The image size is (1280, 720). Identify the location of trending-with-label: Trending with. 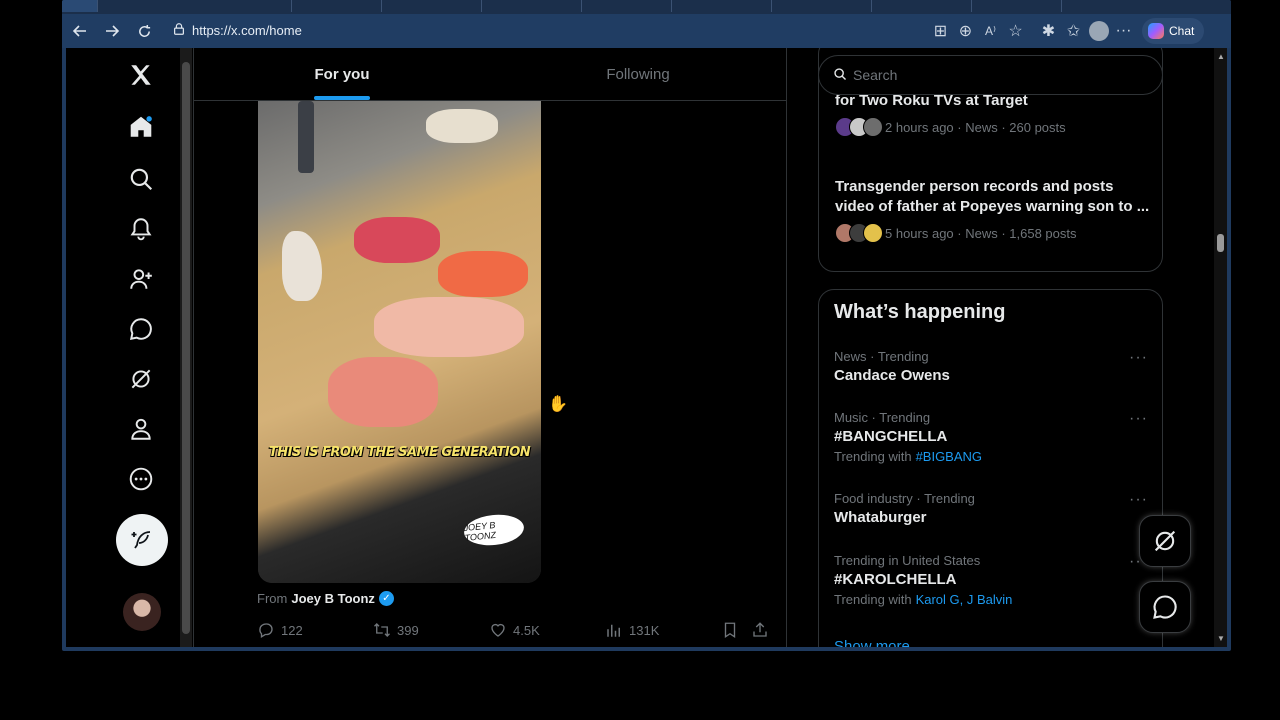
(873, 456).